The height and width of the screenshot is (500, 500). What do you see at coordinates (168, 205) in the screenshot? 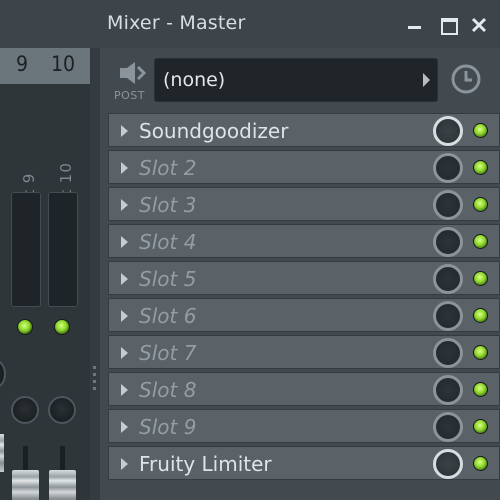
I see `slot-name: Slot 3` at bounding box center [168, 205].